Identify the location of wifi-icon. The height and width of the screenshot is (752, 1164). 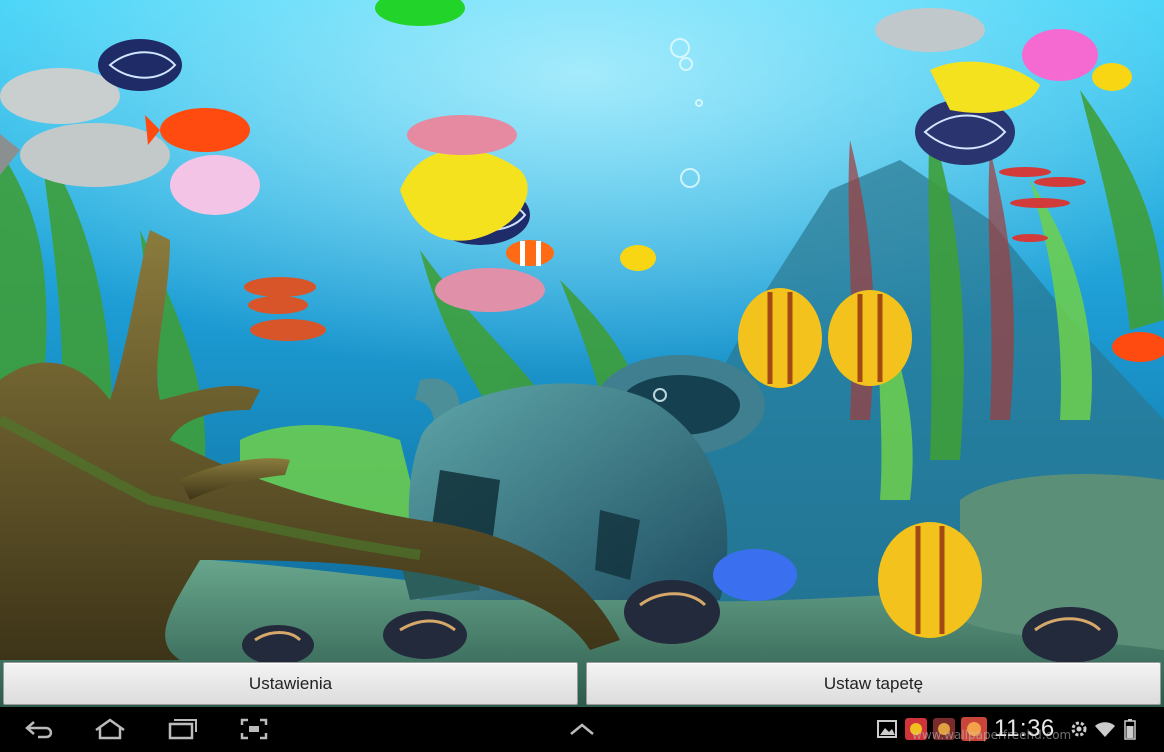
(1105, 729).